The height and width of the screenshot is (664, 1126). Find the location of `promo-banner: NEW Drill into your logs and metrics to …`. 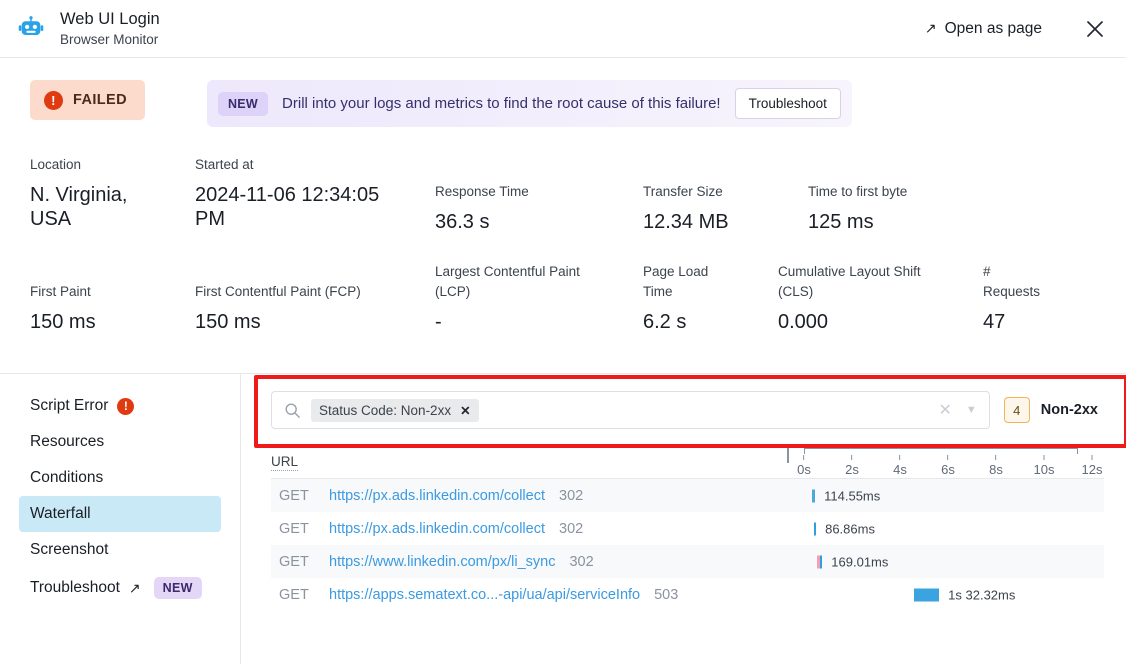

promo-banner: NEW Drill into your logs and metrics to … is located at coordinates (529, 103).